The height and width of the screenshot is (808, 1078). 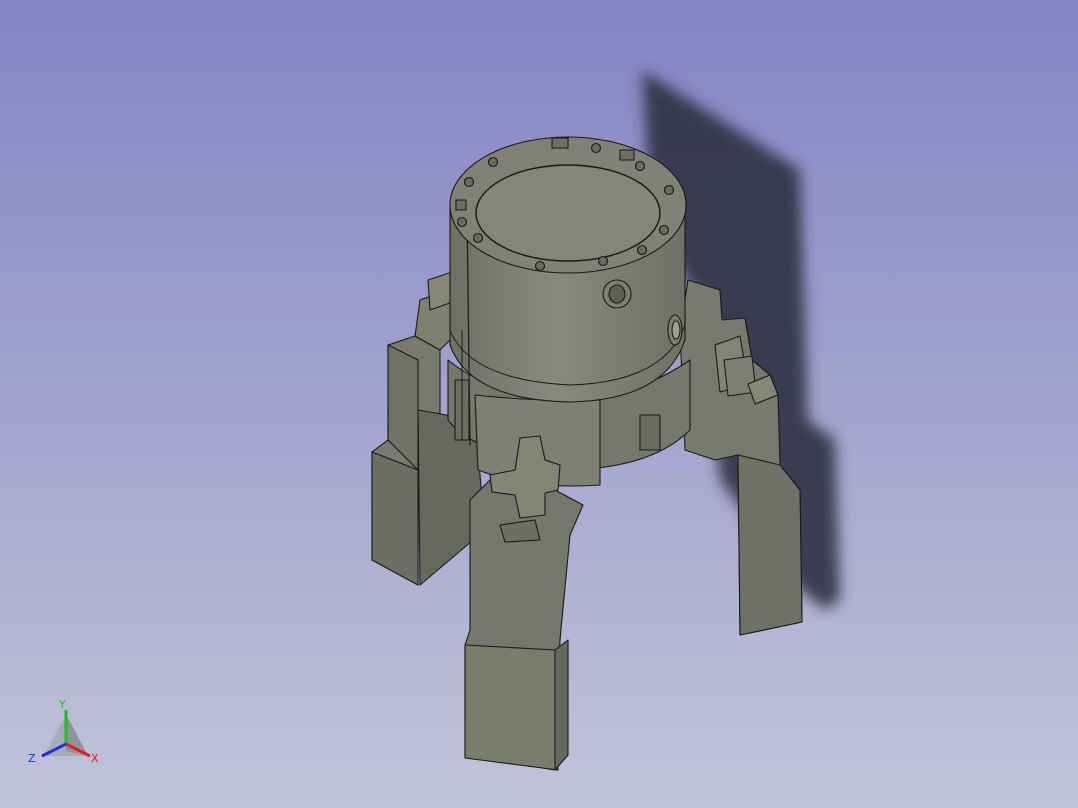 What do you see at coordinates (62, 704) in the screenshot?
I see `y-axis-label: Y` at bounding box center [62, 704].